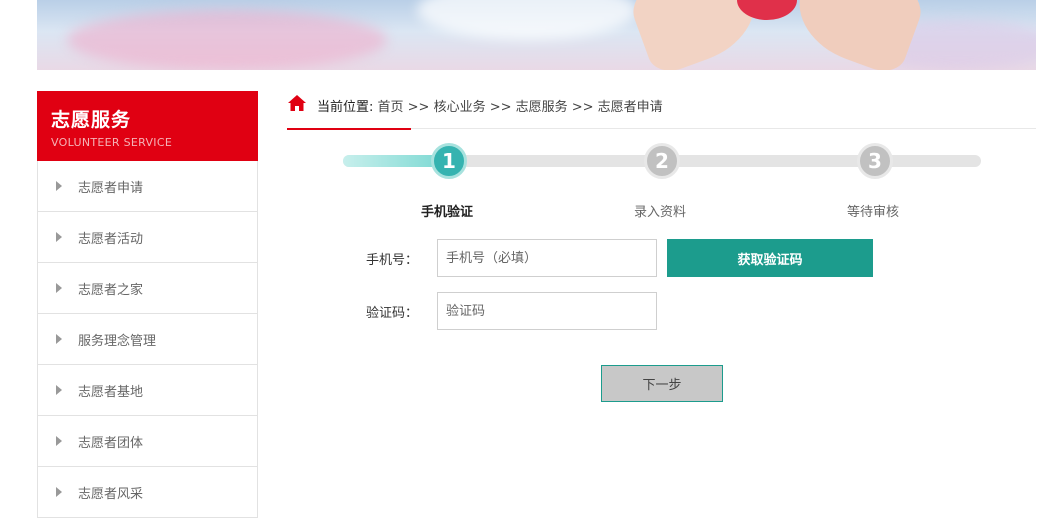 The height and width of the screenshot is (524, 1044). I want to click on sidebar-item-label: 服务理念管理, so click(117, 341).